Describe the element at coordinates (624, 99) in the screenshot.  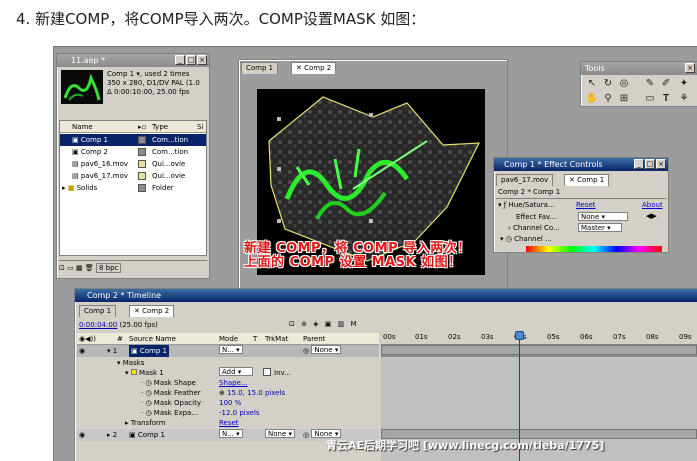
I see `pan-tool-icon: ⊞` at that location.